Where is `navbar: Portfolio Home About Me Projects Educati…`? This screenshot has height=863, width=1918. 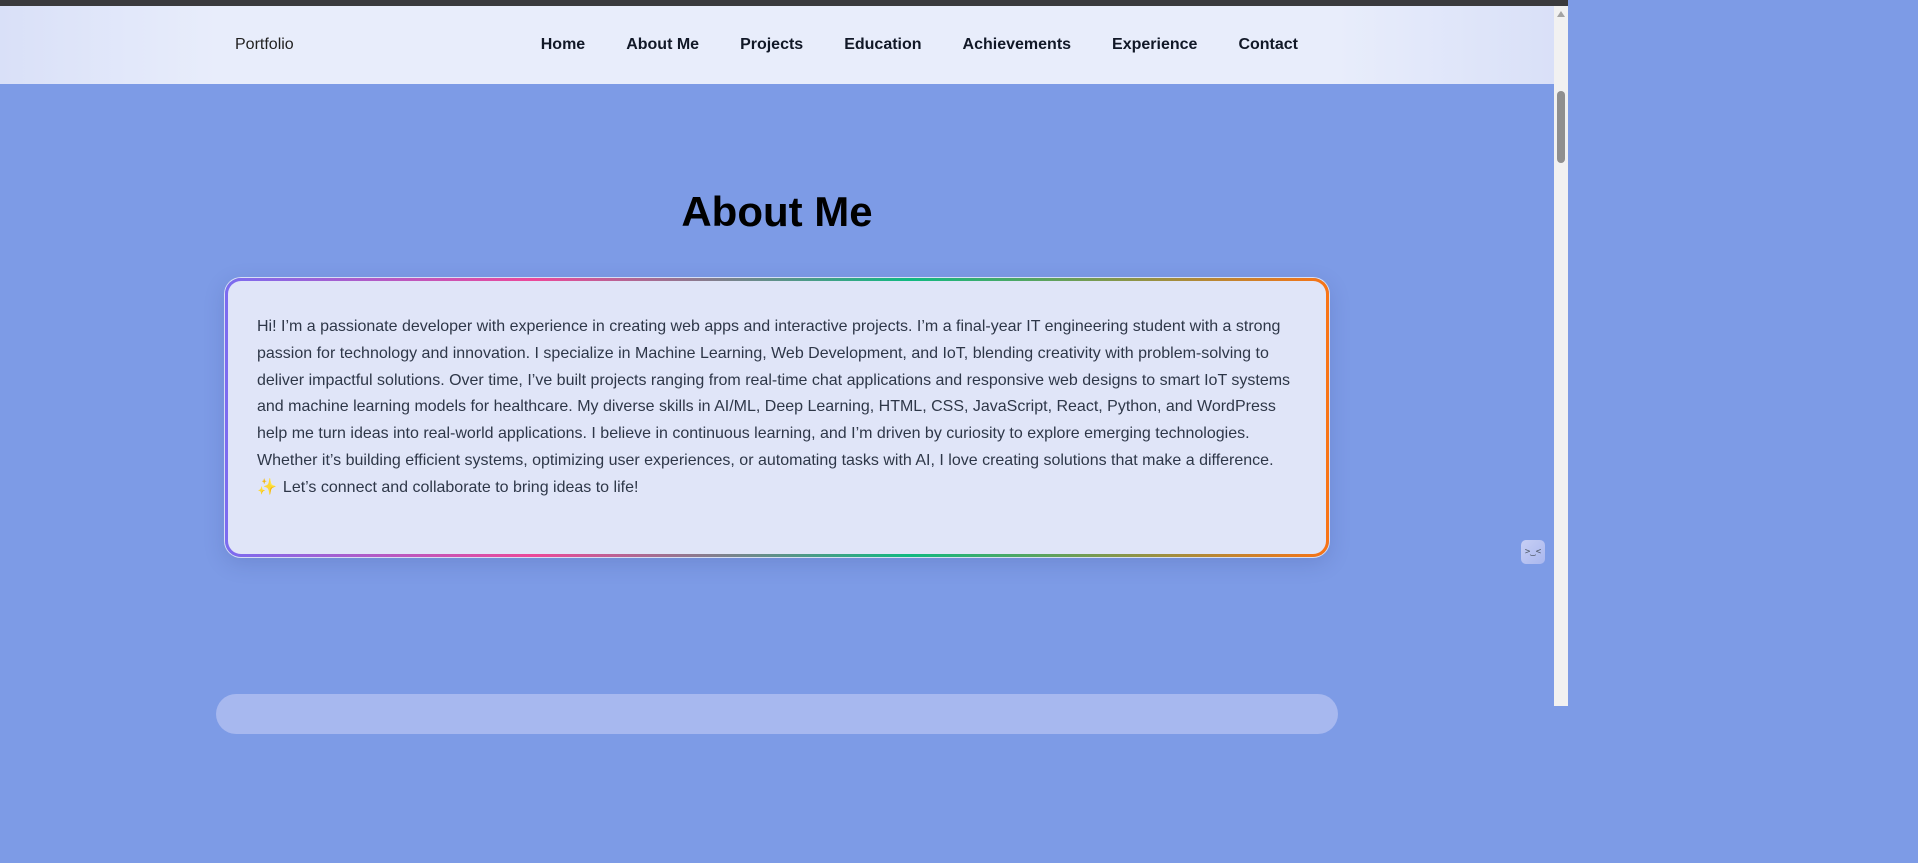
navbar: Portfolio Home About Me Projects Educati… is located at coordinates (777, 45).